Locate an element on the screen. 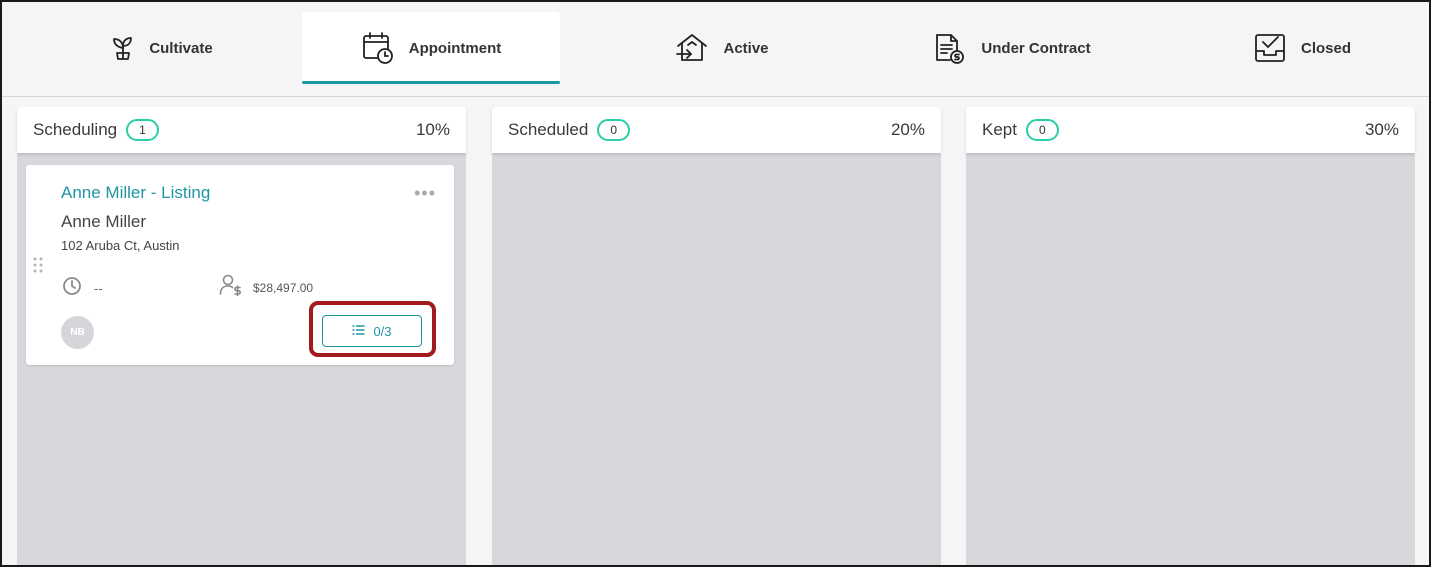 The image size is (1431, 567). user-dollar-icon is located at coordinates (231, 287).